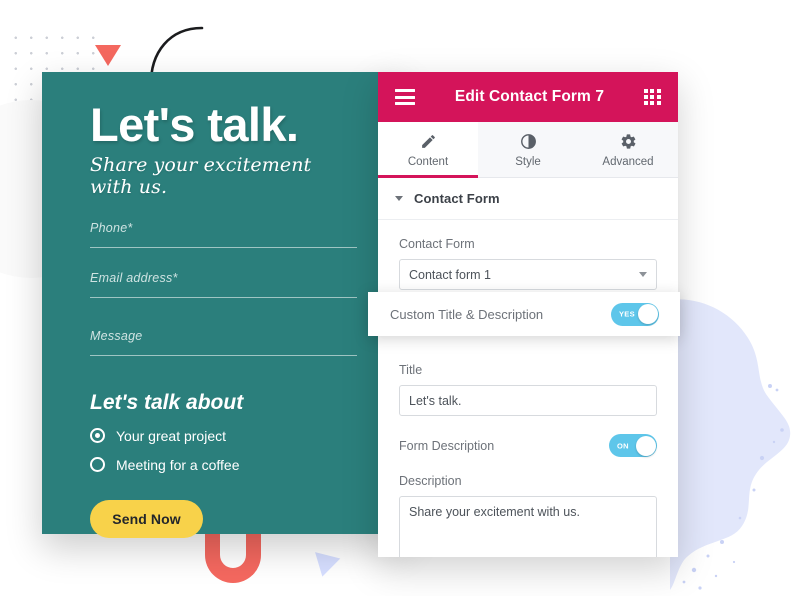 Image resolution: width=792 pixels, height=596 pixels. What do you see at coordinates (628, 162) in the screenshot?
I see `tab-advanced-label: Advanced` at bounding box center [628, 162].